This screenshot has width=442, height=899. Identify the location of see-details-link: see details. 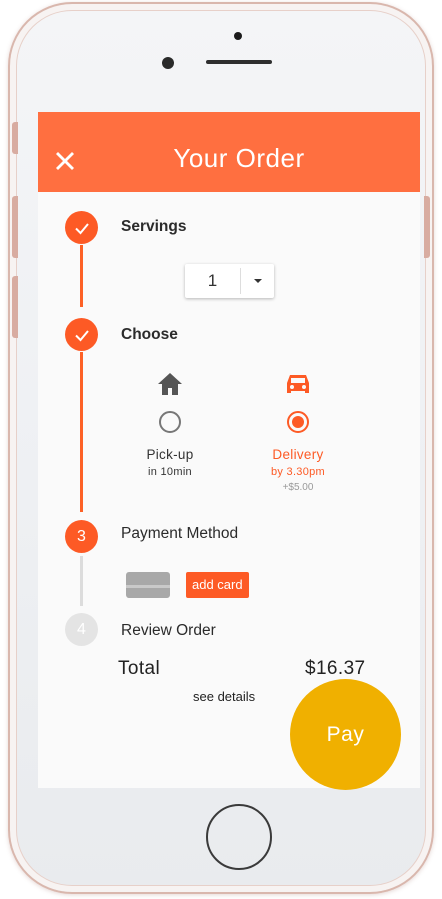
(224, 696).